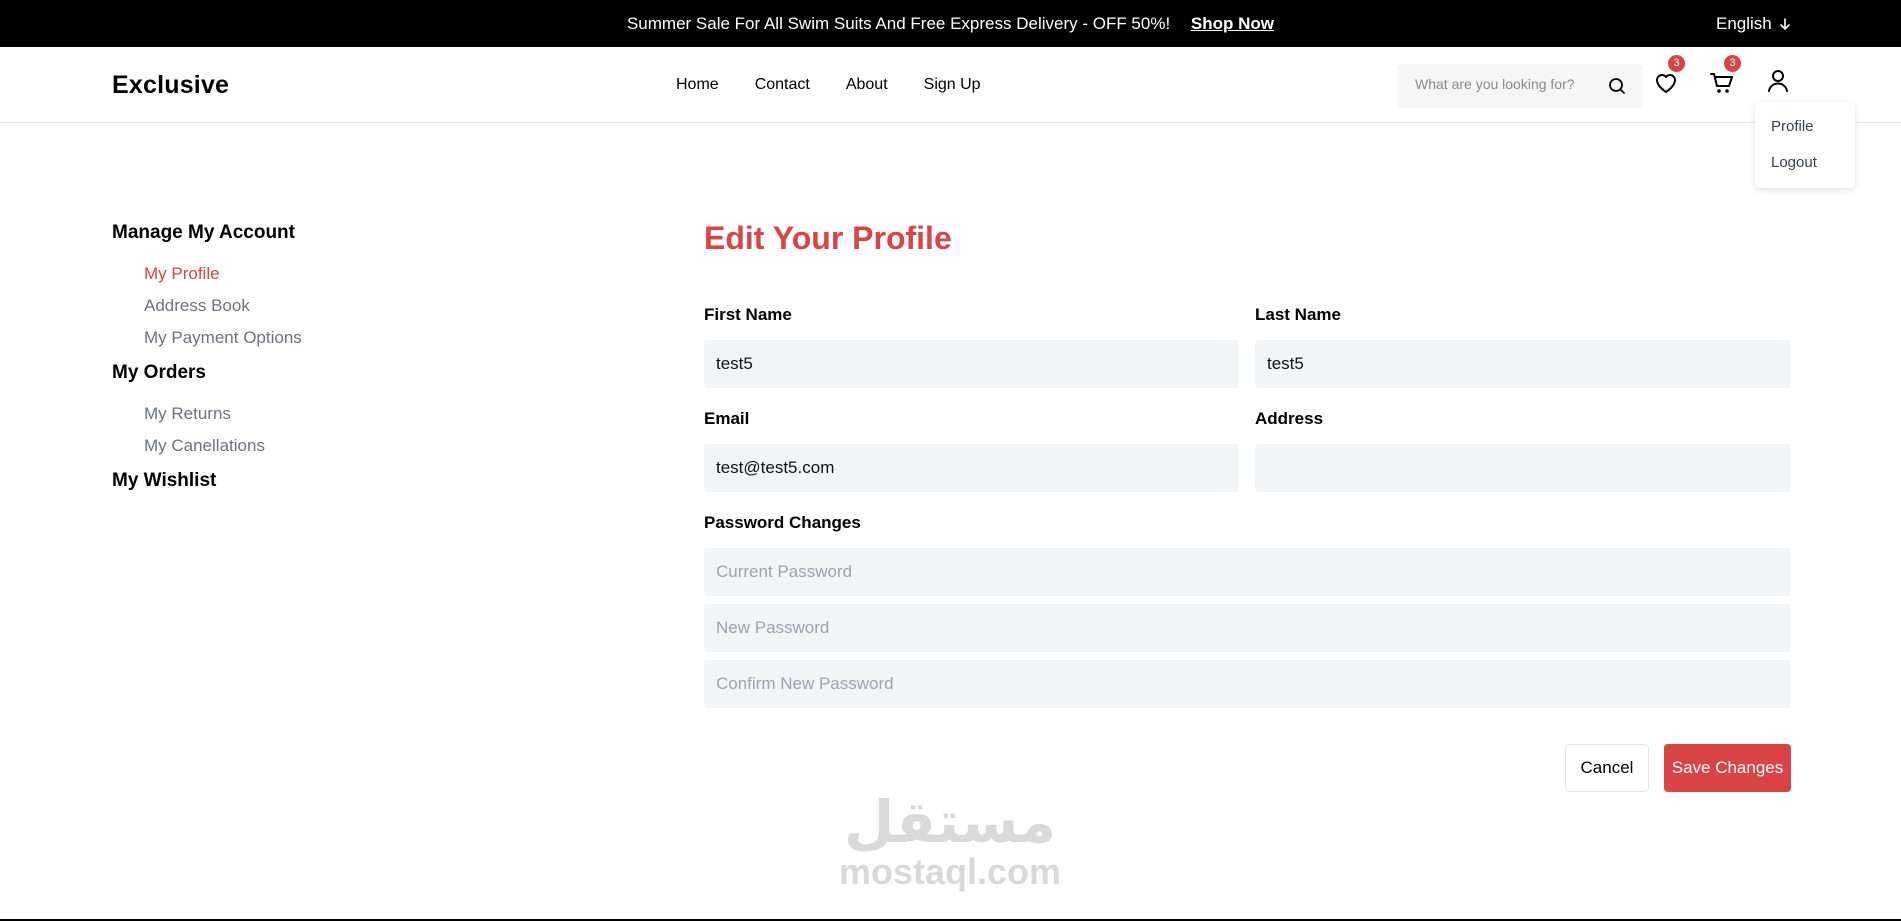  I want to click on chevron-down-icon, so click(1784, 24).